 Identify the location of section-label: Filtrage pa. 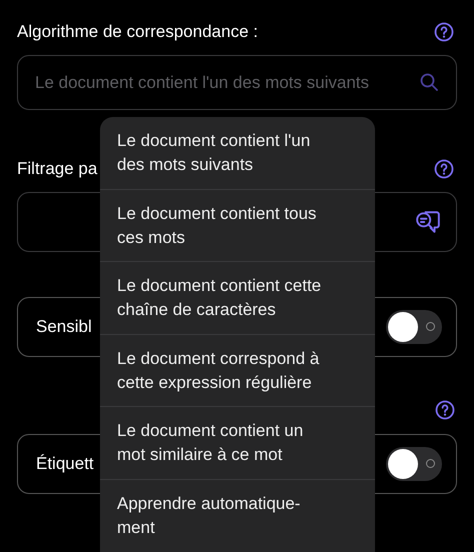
(57, 169).